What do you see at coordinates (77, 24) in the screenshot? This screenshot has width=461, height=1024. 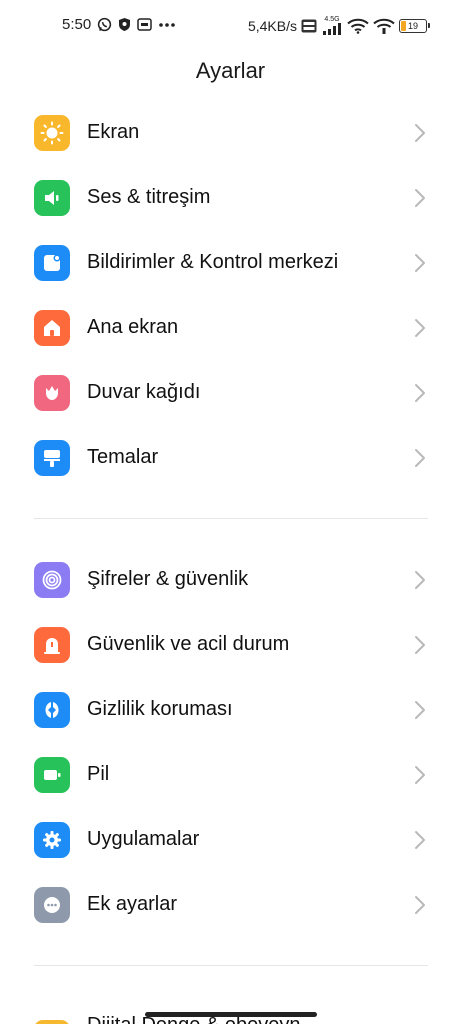 I see `status-time: 5:50` at bounding box center [77, 24].